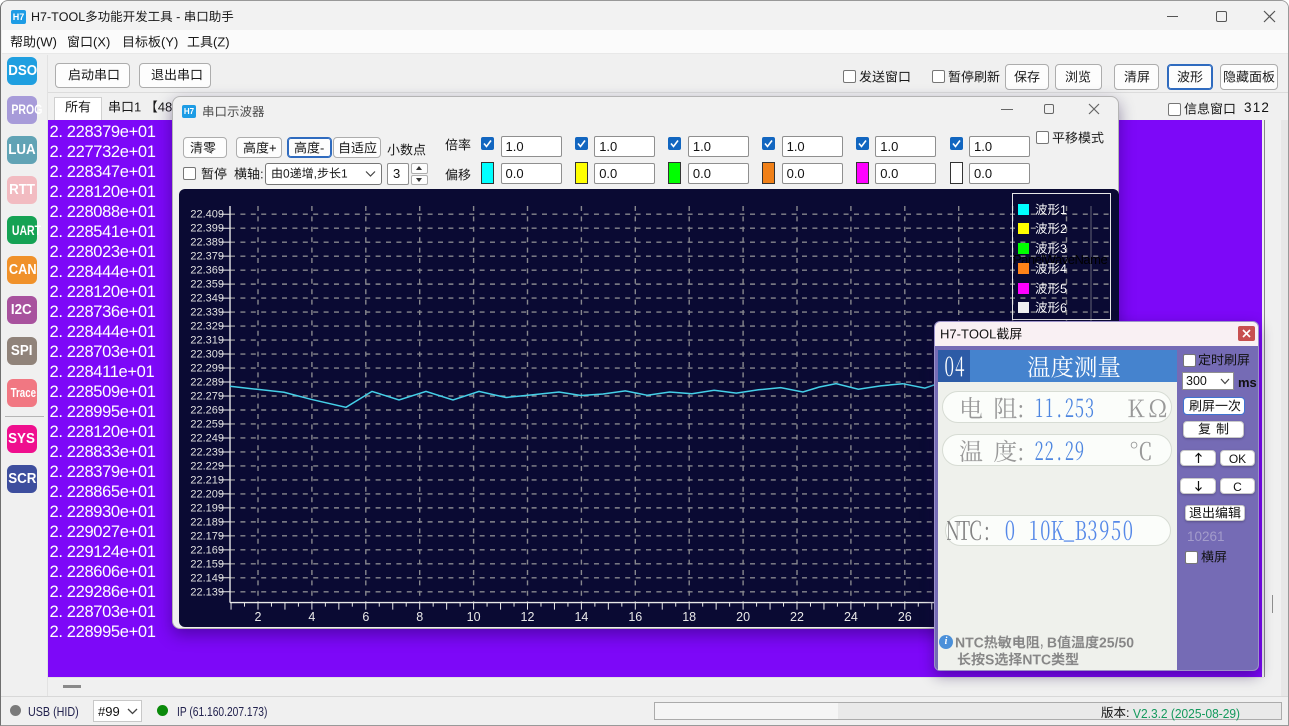  What do you see at coordinates (207, 383) in the screenshot?
I see `svg-text: 22.289` at bounding box center [207, 383].